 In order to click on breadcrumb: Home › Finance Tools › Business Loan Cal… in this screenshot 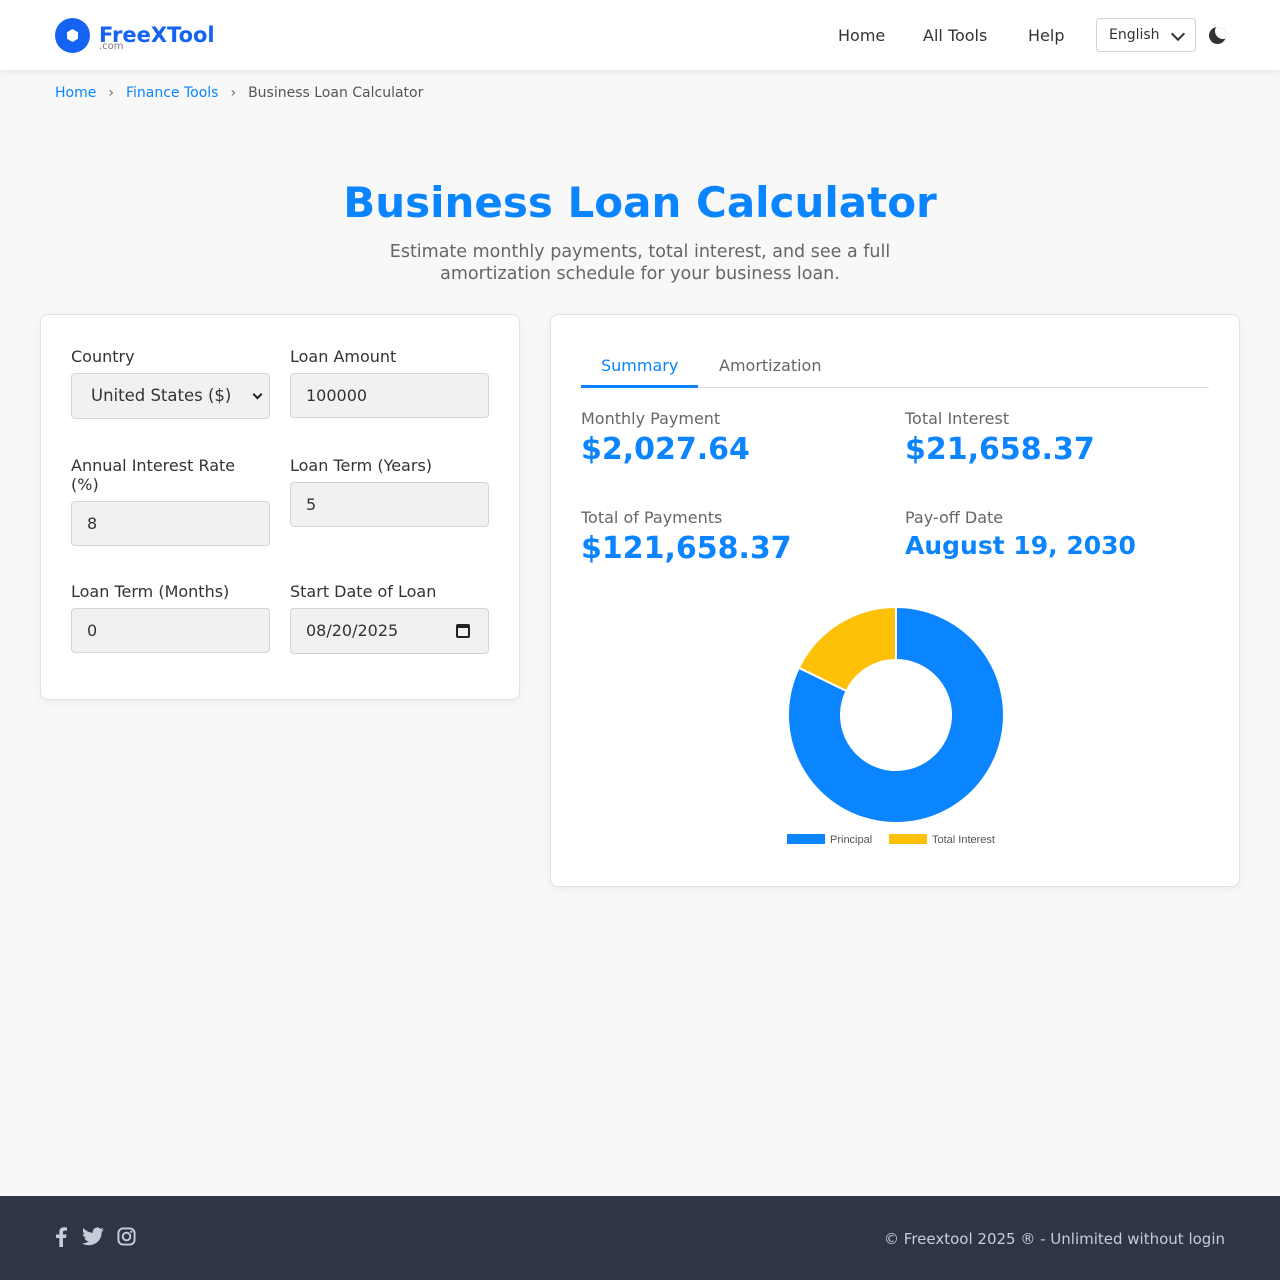, I will do `click(239, 93)`.